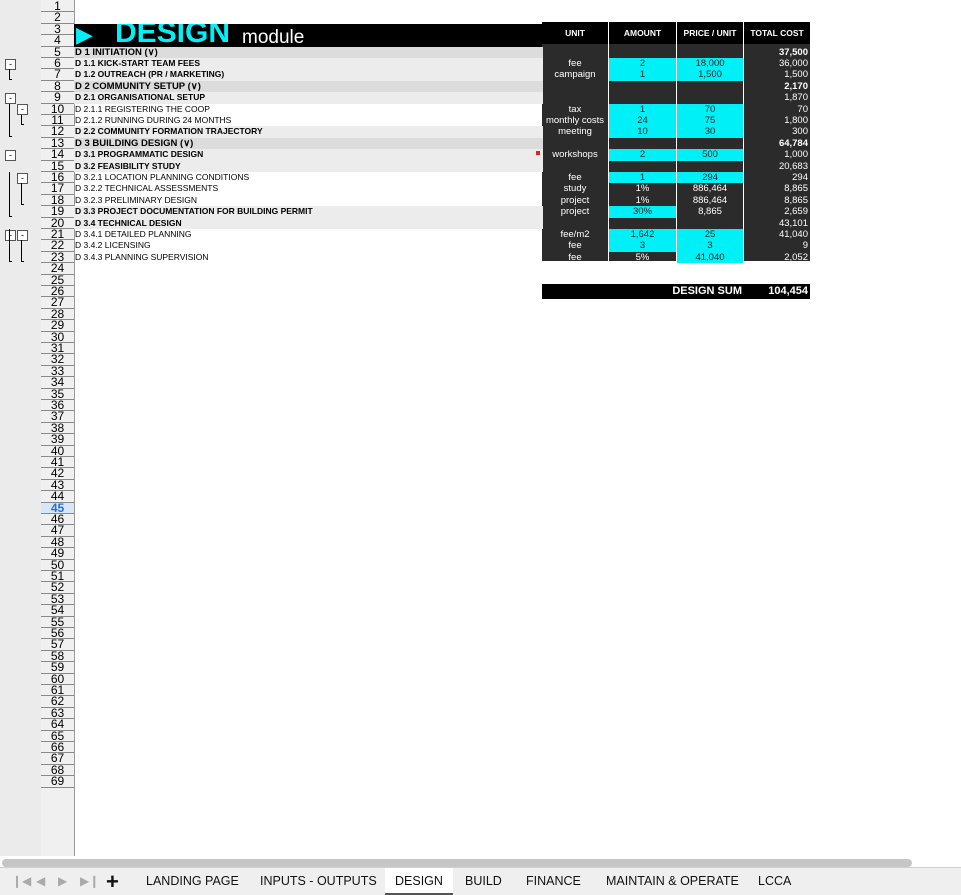 This screenshot has height=895, width=961. I want to click on price-cell: 8,865, so click(710, 211).